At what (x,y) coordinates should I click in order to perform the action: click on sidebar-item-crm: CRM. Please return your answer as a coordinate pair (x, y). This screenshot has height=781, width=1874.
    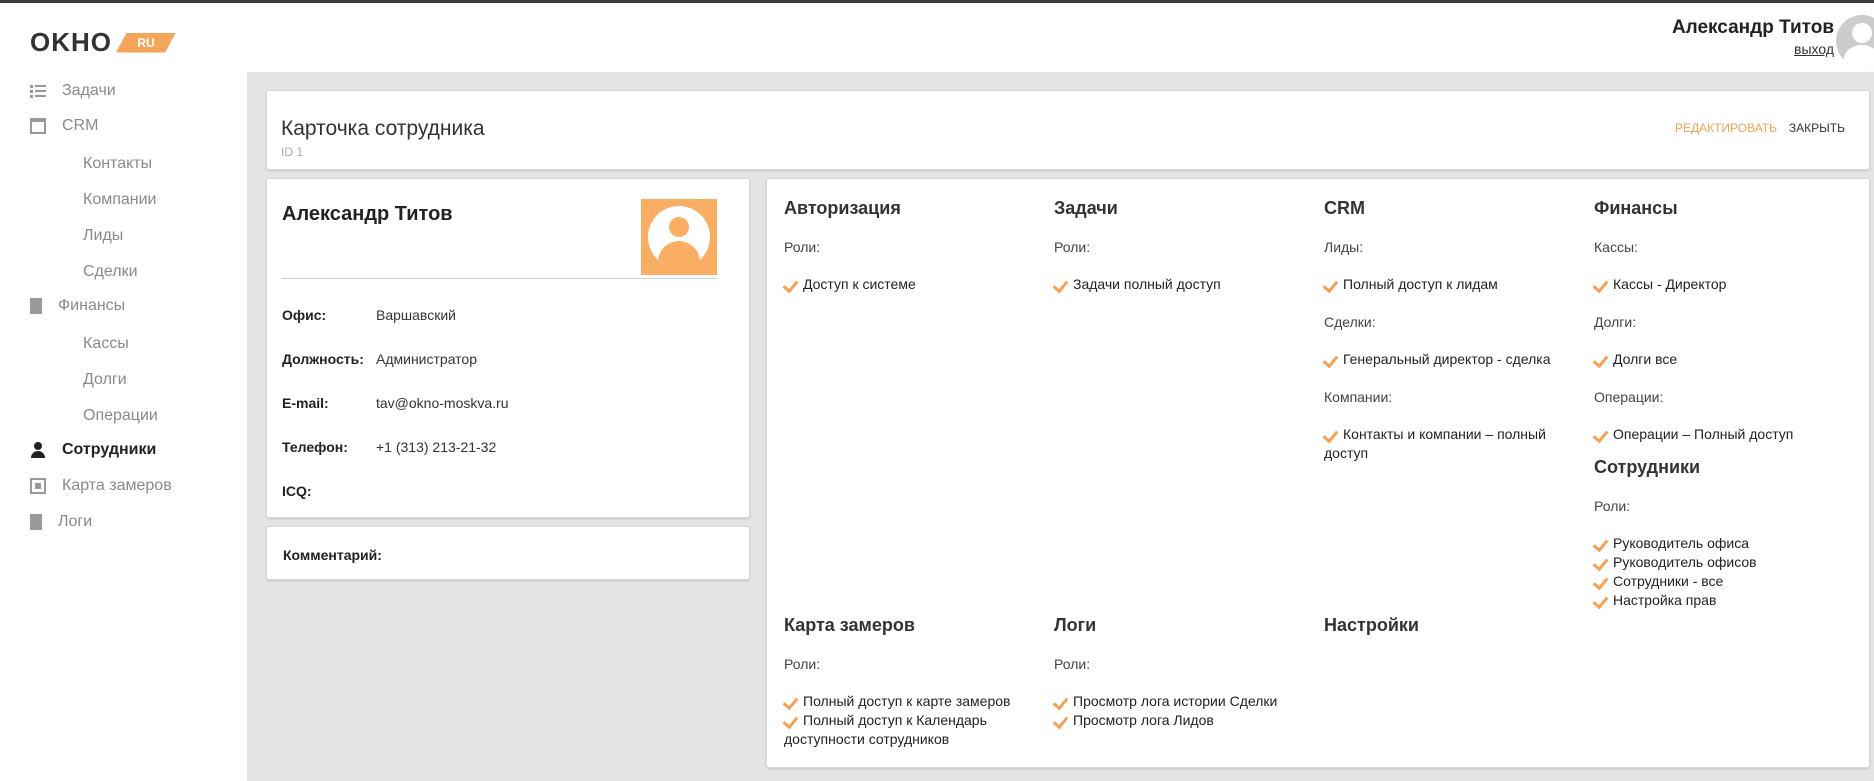
    Looking at the image, I should click on (64, 126).